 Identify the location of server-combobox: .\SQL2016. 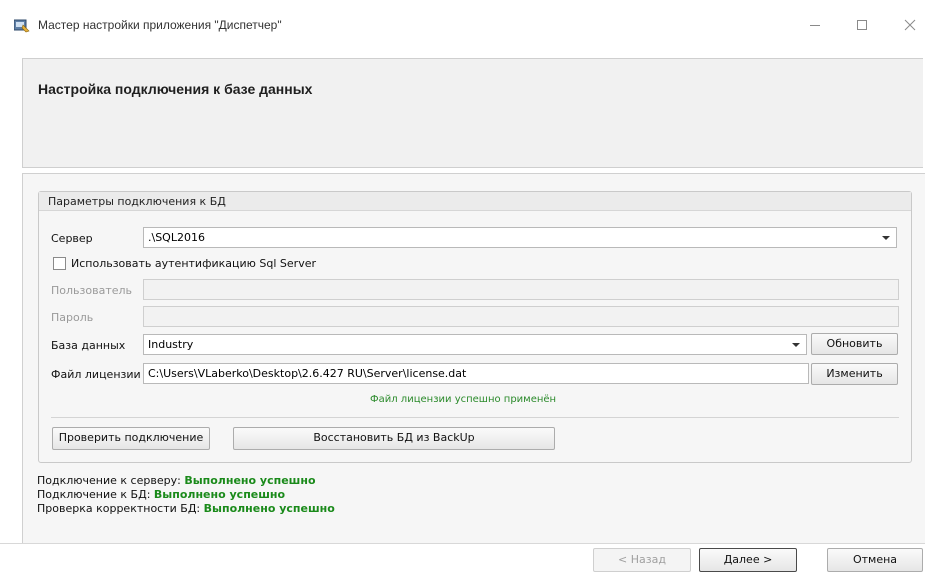
(520, 237).